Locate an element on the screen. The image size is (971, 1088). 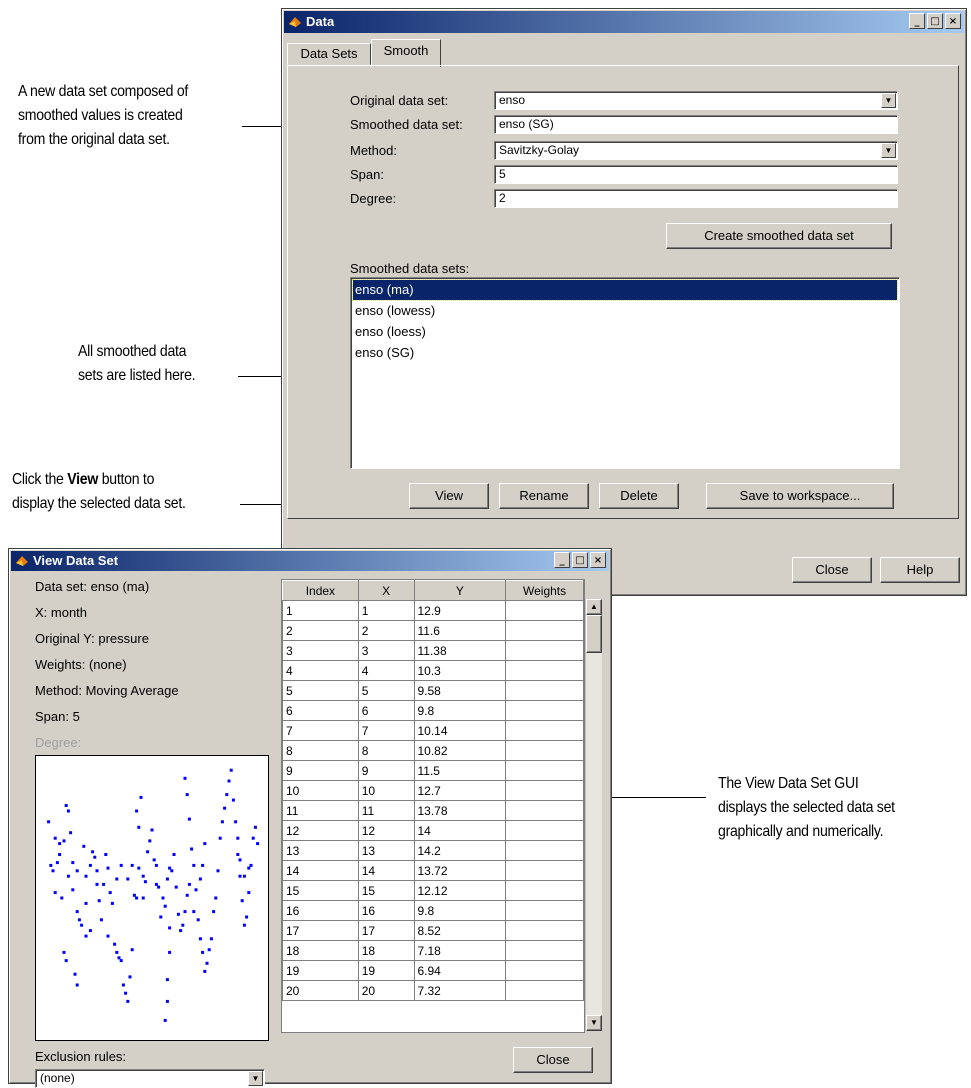
cell-y: 11.38 is located at coordinates (460, 650).